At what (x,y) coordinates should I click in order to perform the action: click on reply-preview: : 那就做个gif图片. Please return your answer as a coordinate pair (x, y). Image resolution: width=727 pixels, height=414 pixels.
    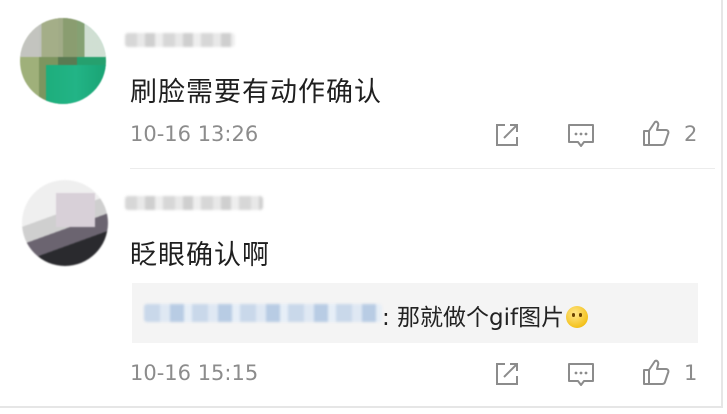
    Looking at the image, I should click on (415, 313).